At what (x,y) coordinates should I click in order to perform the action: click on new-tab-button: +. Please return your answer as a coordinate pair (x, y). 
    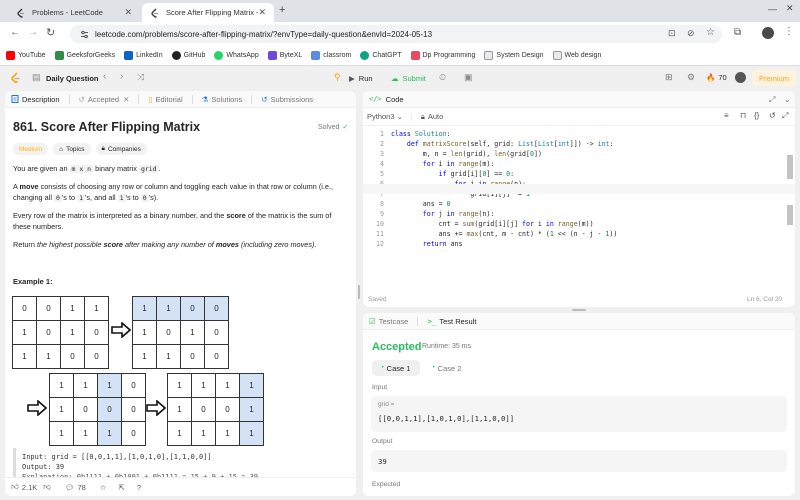
    Looking at the image, I should click on (282, 10).